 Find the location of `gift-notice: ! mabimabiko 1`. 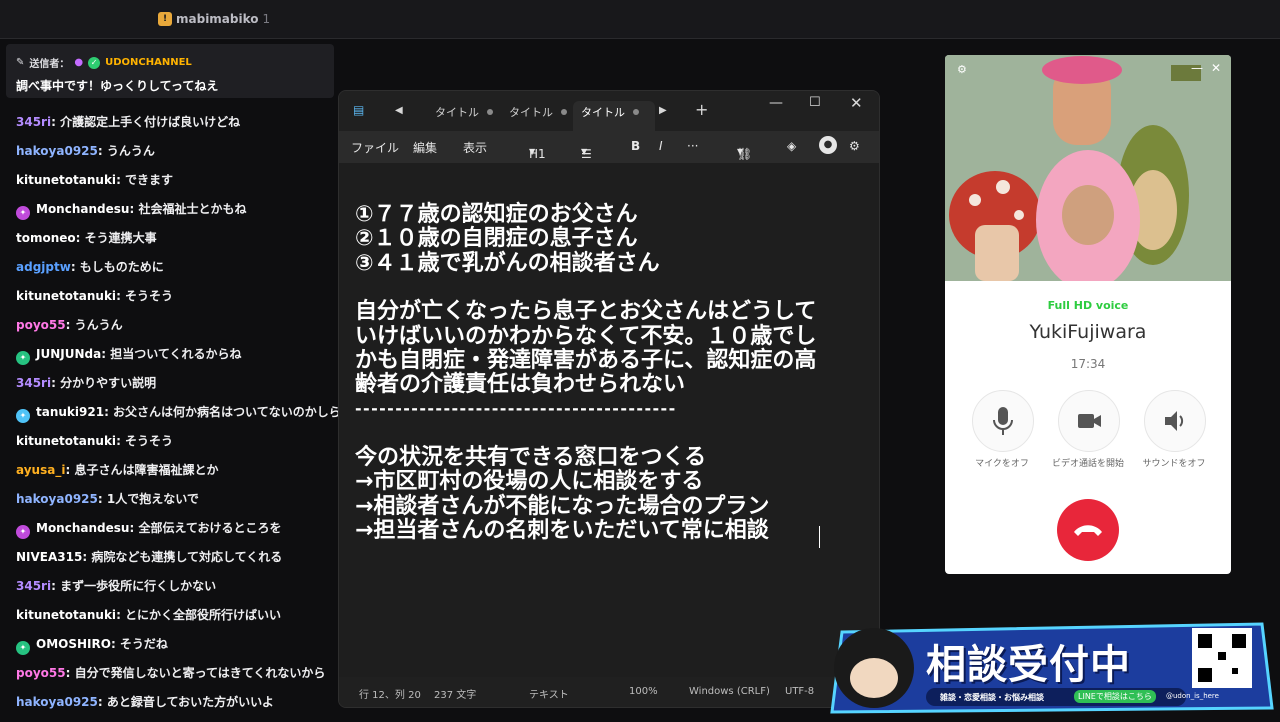

gift-notice: ! mabimabiko 1 is located at coordinates (214, 19).